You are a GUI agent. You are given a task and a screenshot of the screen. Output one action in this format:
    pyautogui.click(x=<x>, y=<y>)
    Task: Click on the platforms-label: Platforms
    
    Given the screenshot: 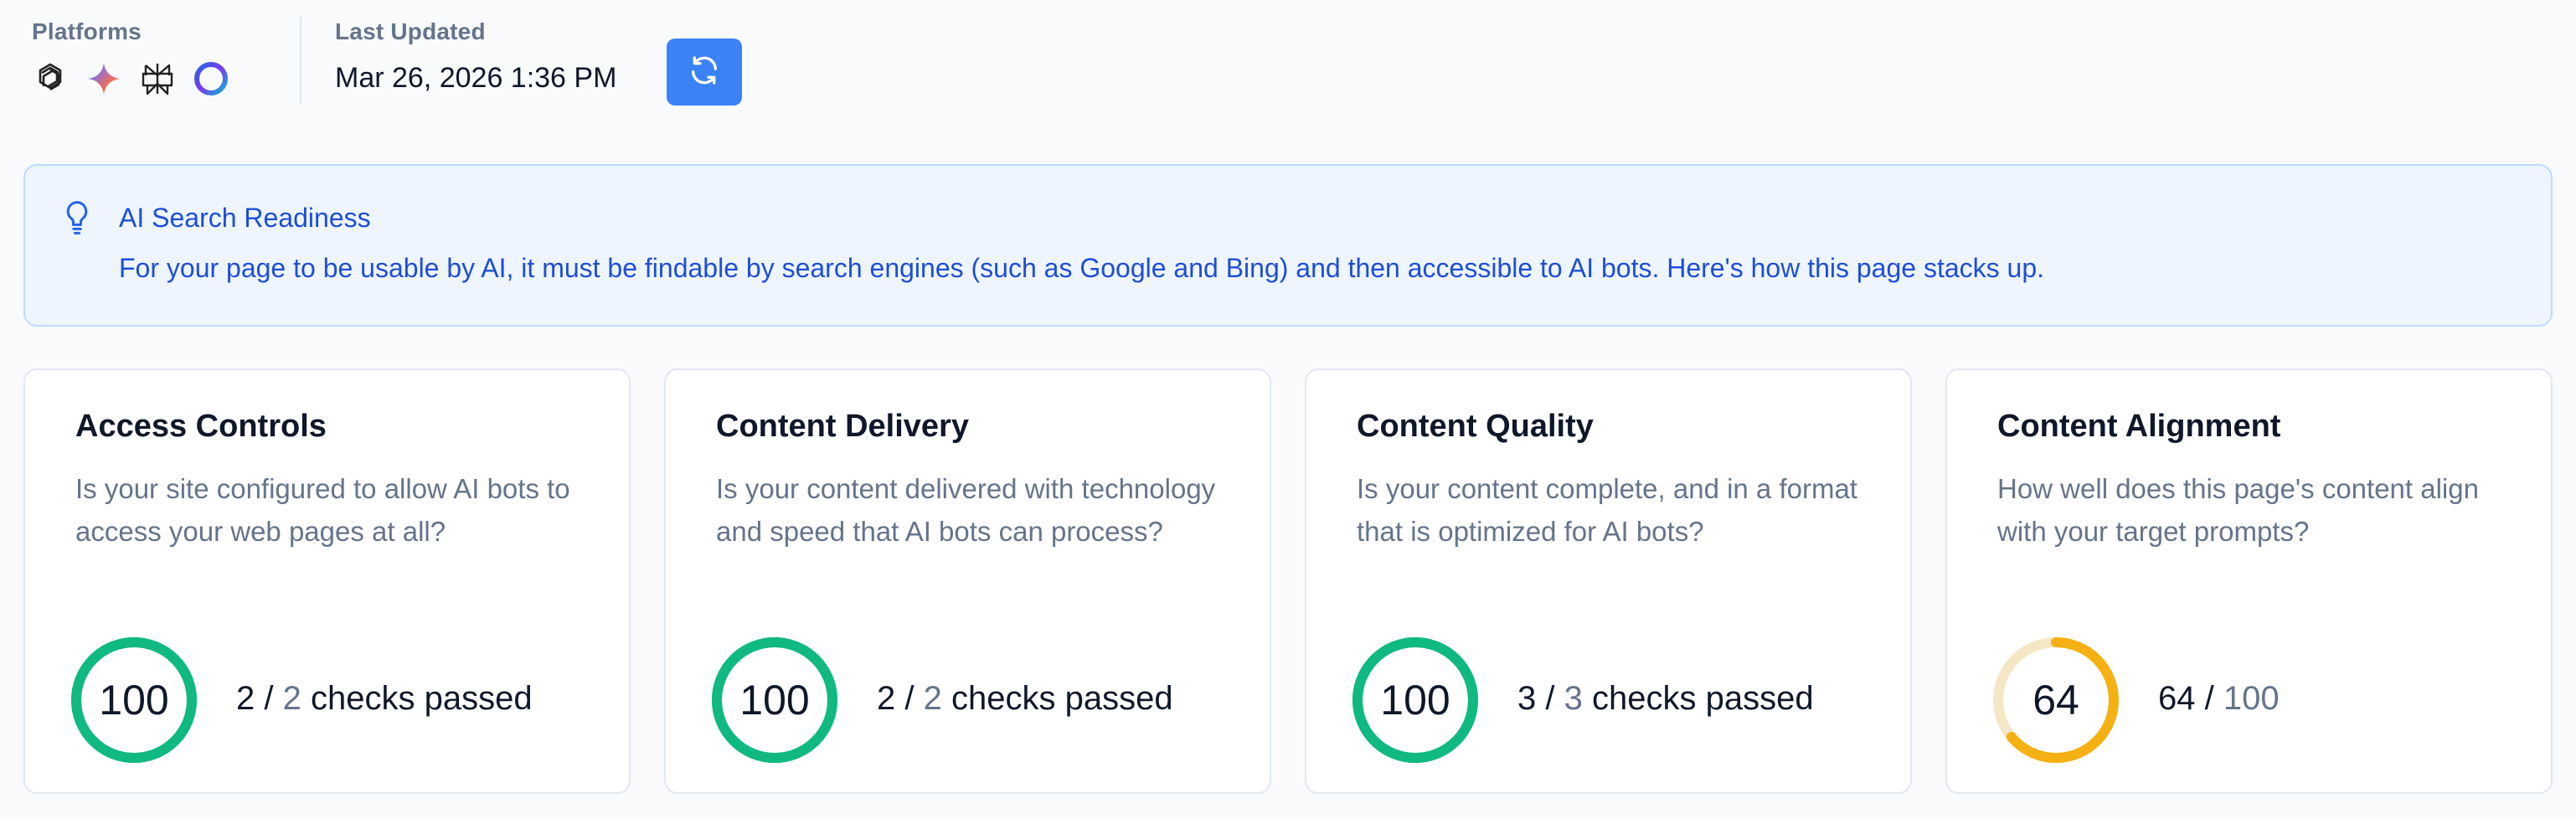 What is the action you would take?
    pyautogui.click(x=87, y=31)
    